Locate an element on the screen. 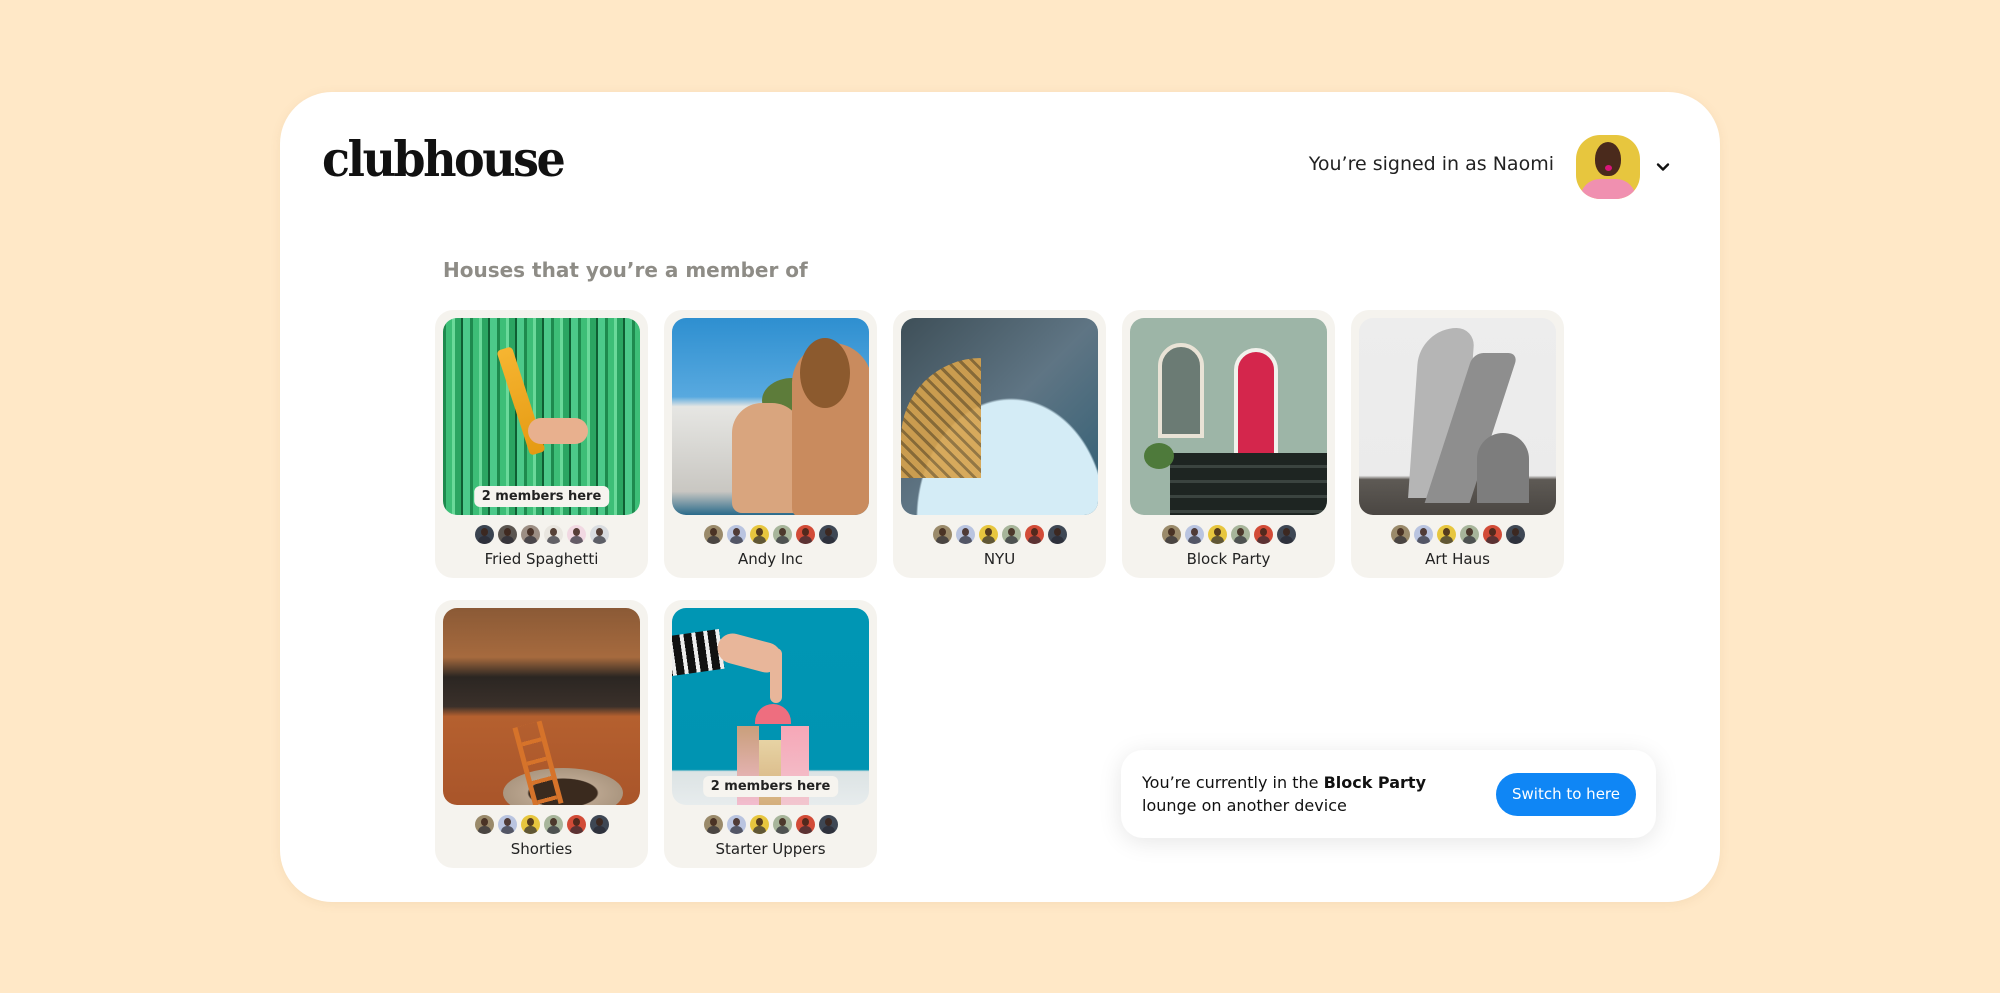 Image resolution: width=2000 pixels, height=993 pixels. sleeve-shape is located at coordinates (698, 653).